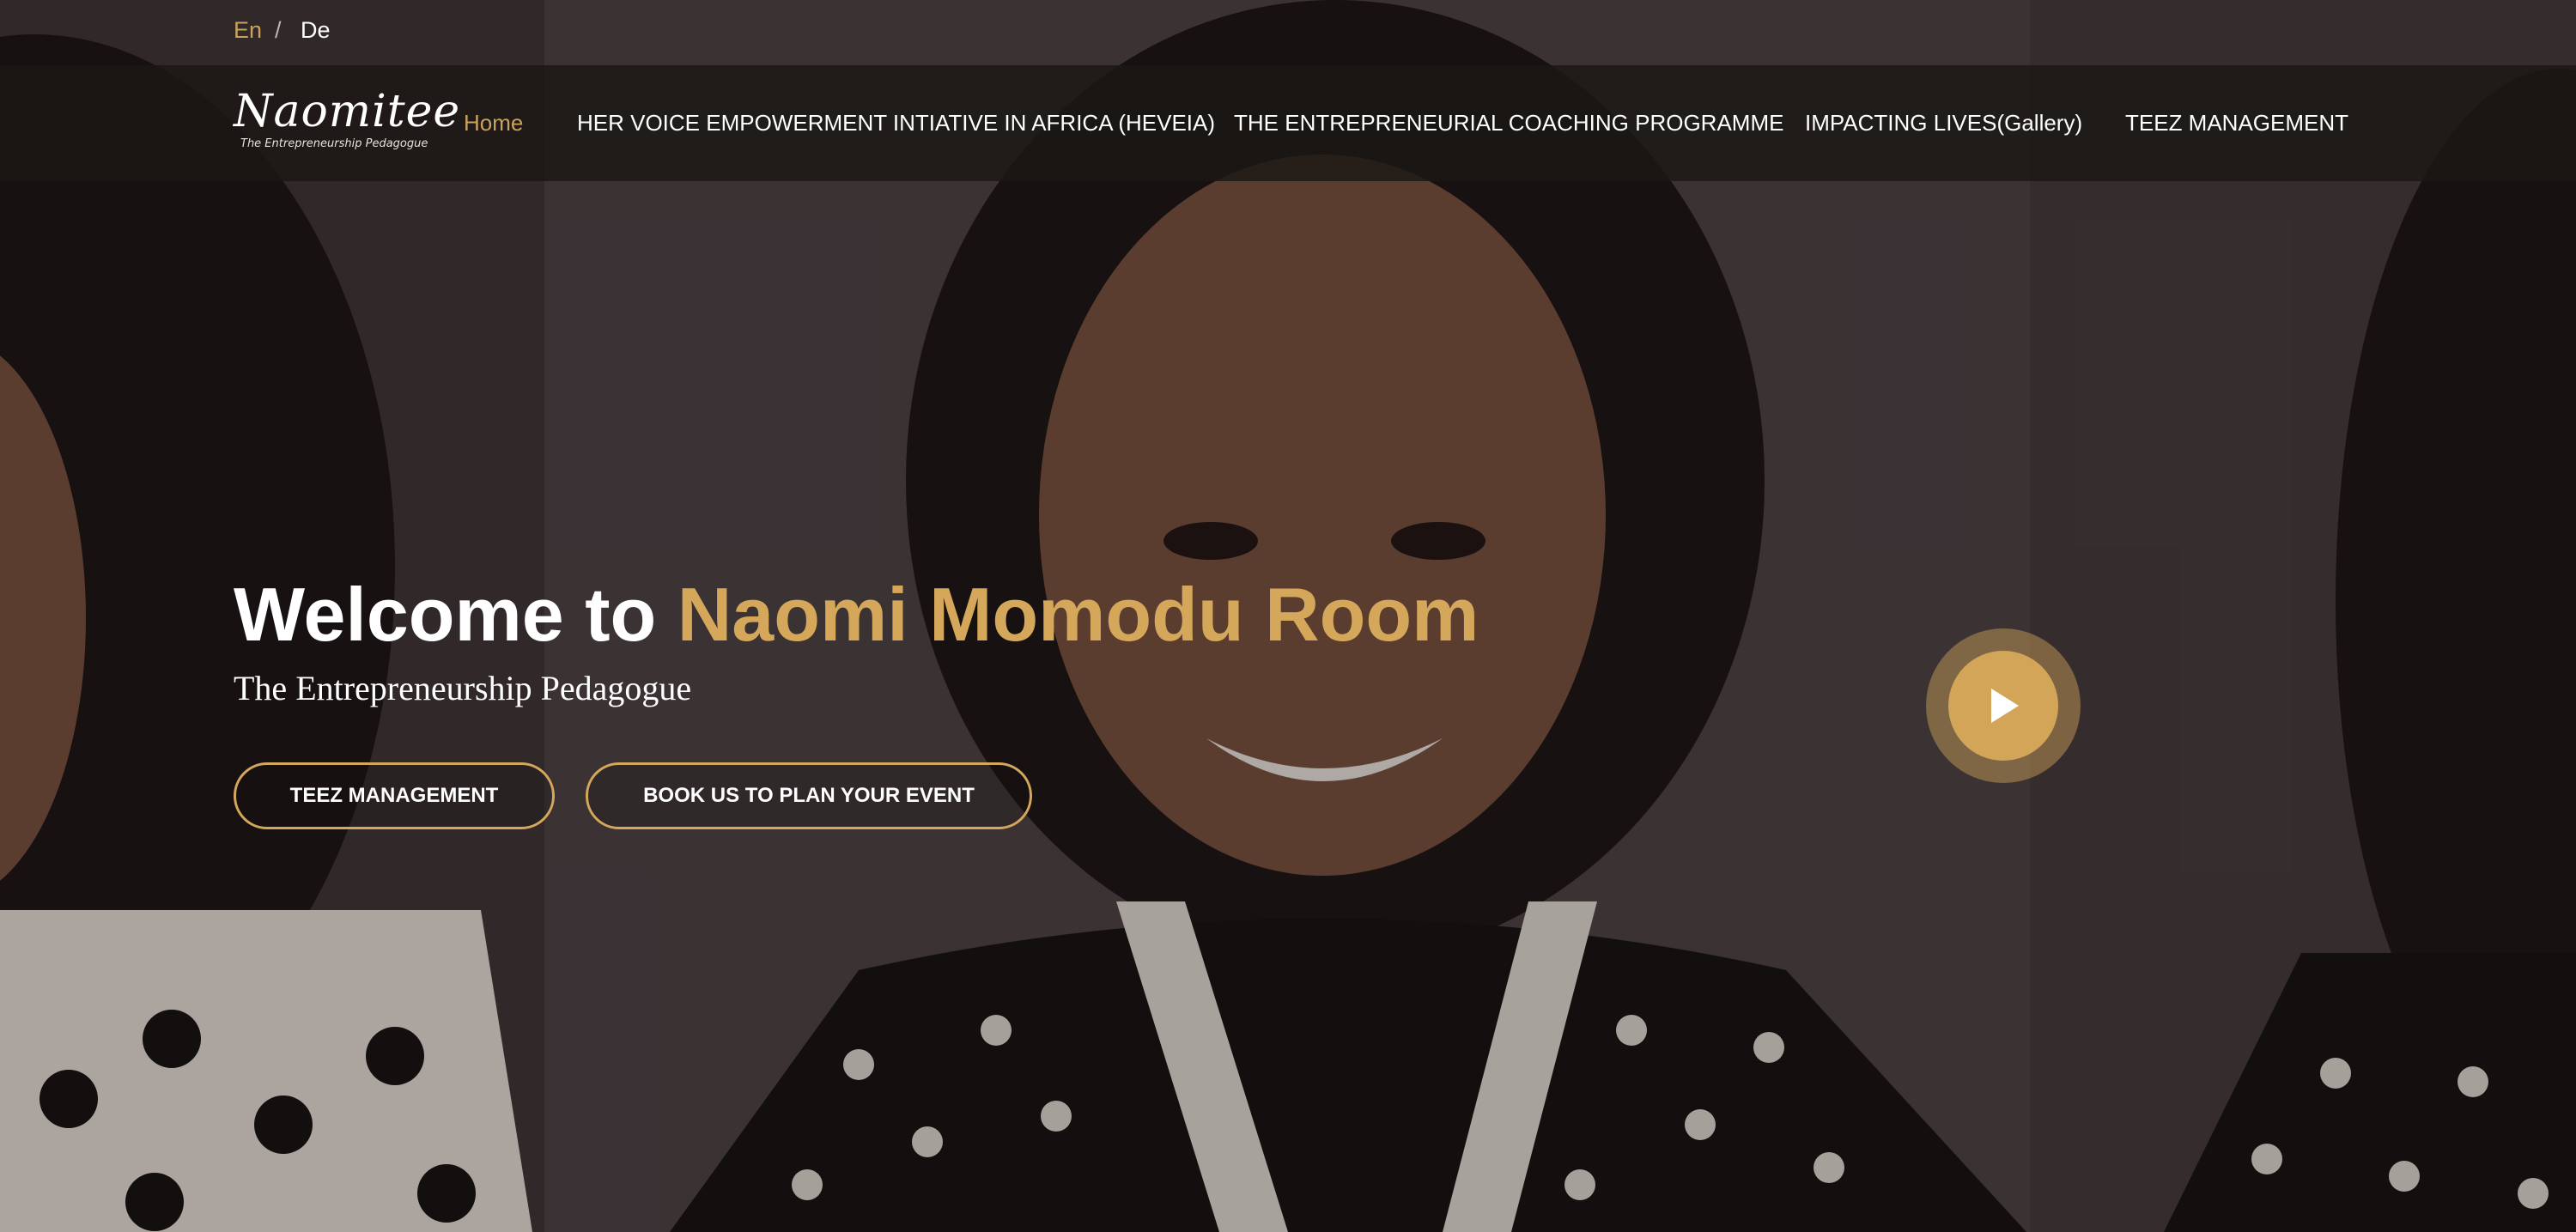 This screenshot has width=2576, height=1232. What do you see at coordinates (248, 30) in the screenshot?
I see `language-english-link: En` at bounding box center [248, 30].